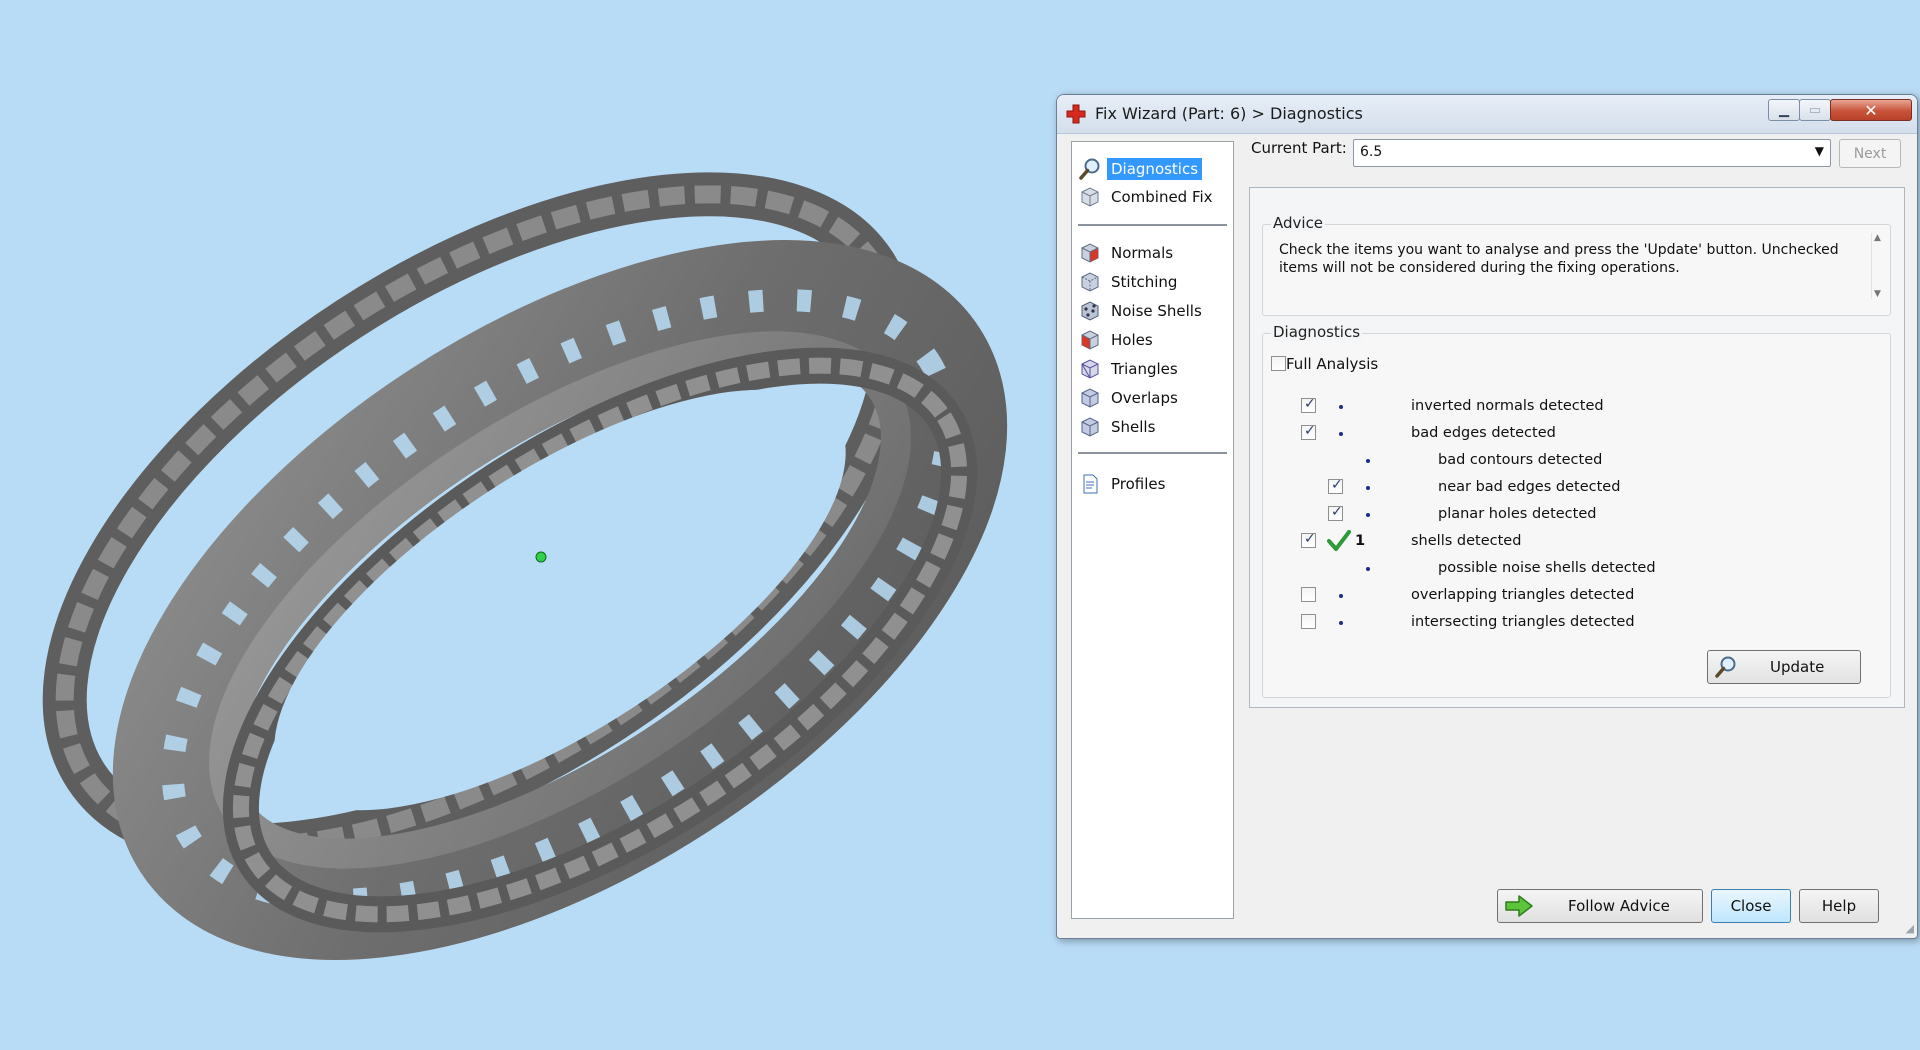 The width and height of the screenshot is (1920, 1050). I want to click on nav-item-label: Noise Shells, so click(1156, 311).